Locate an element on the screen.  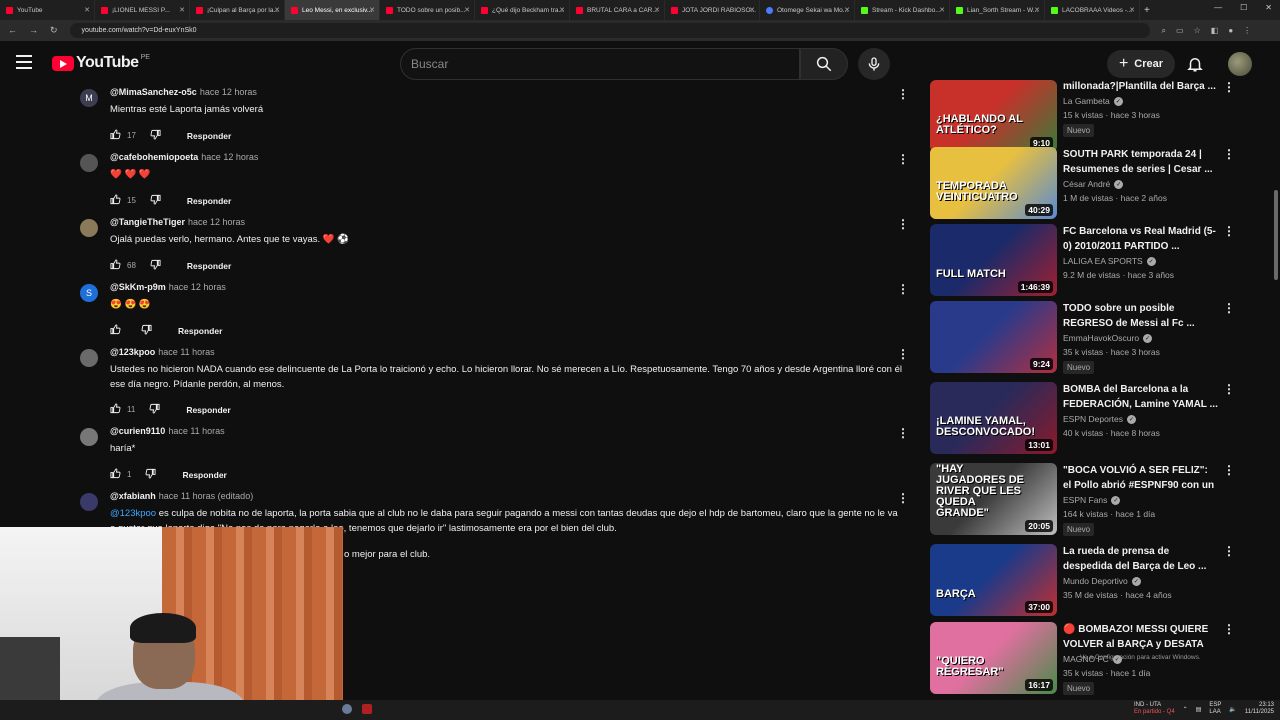
match-widget: IND - UTA En partido - Q4 is located at coordinates (1154, 709).